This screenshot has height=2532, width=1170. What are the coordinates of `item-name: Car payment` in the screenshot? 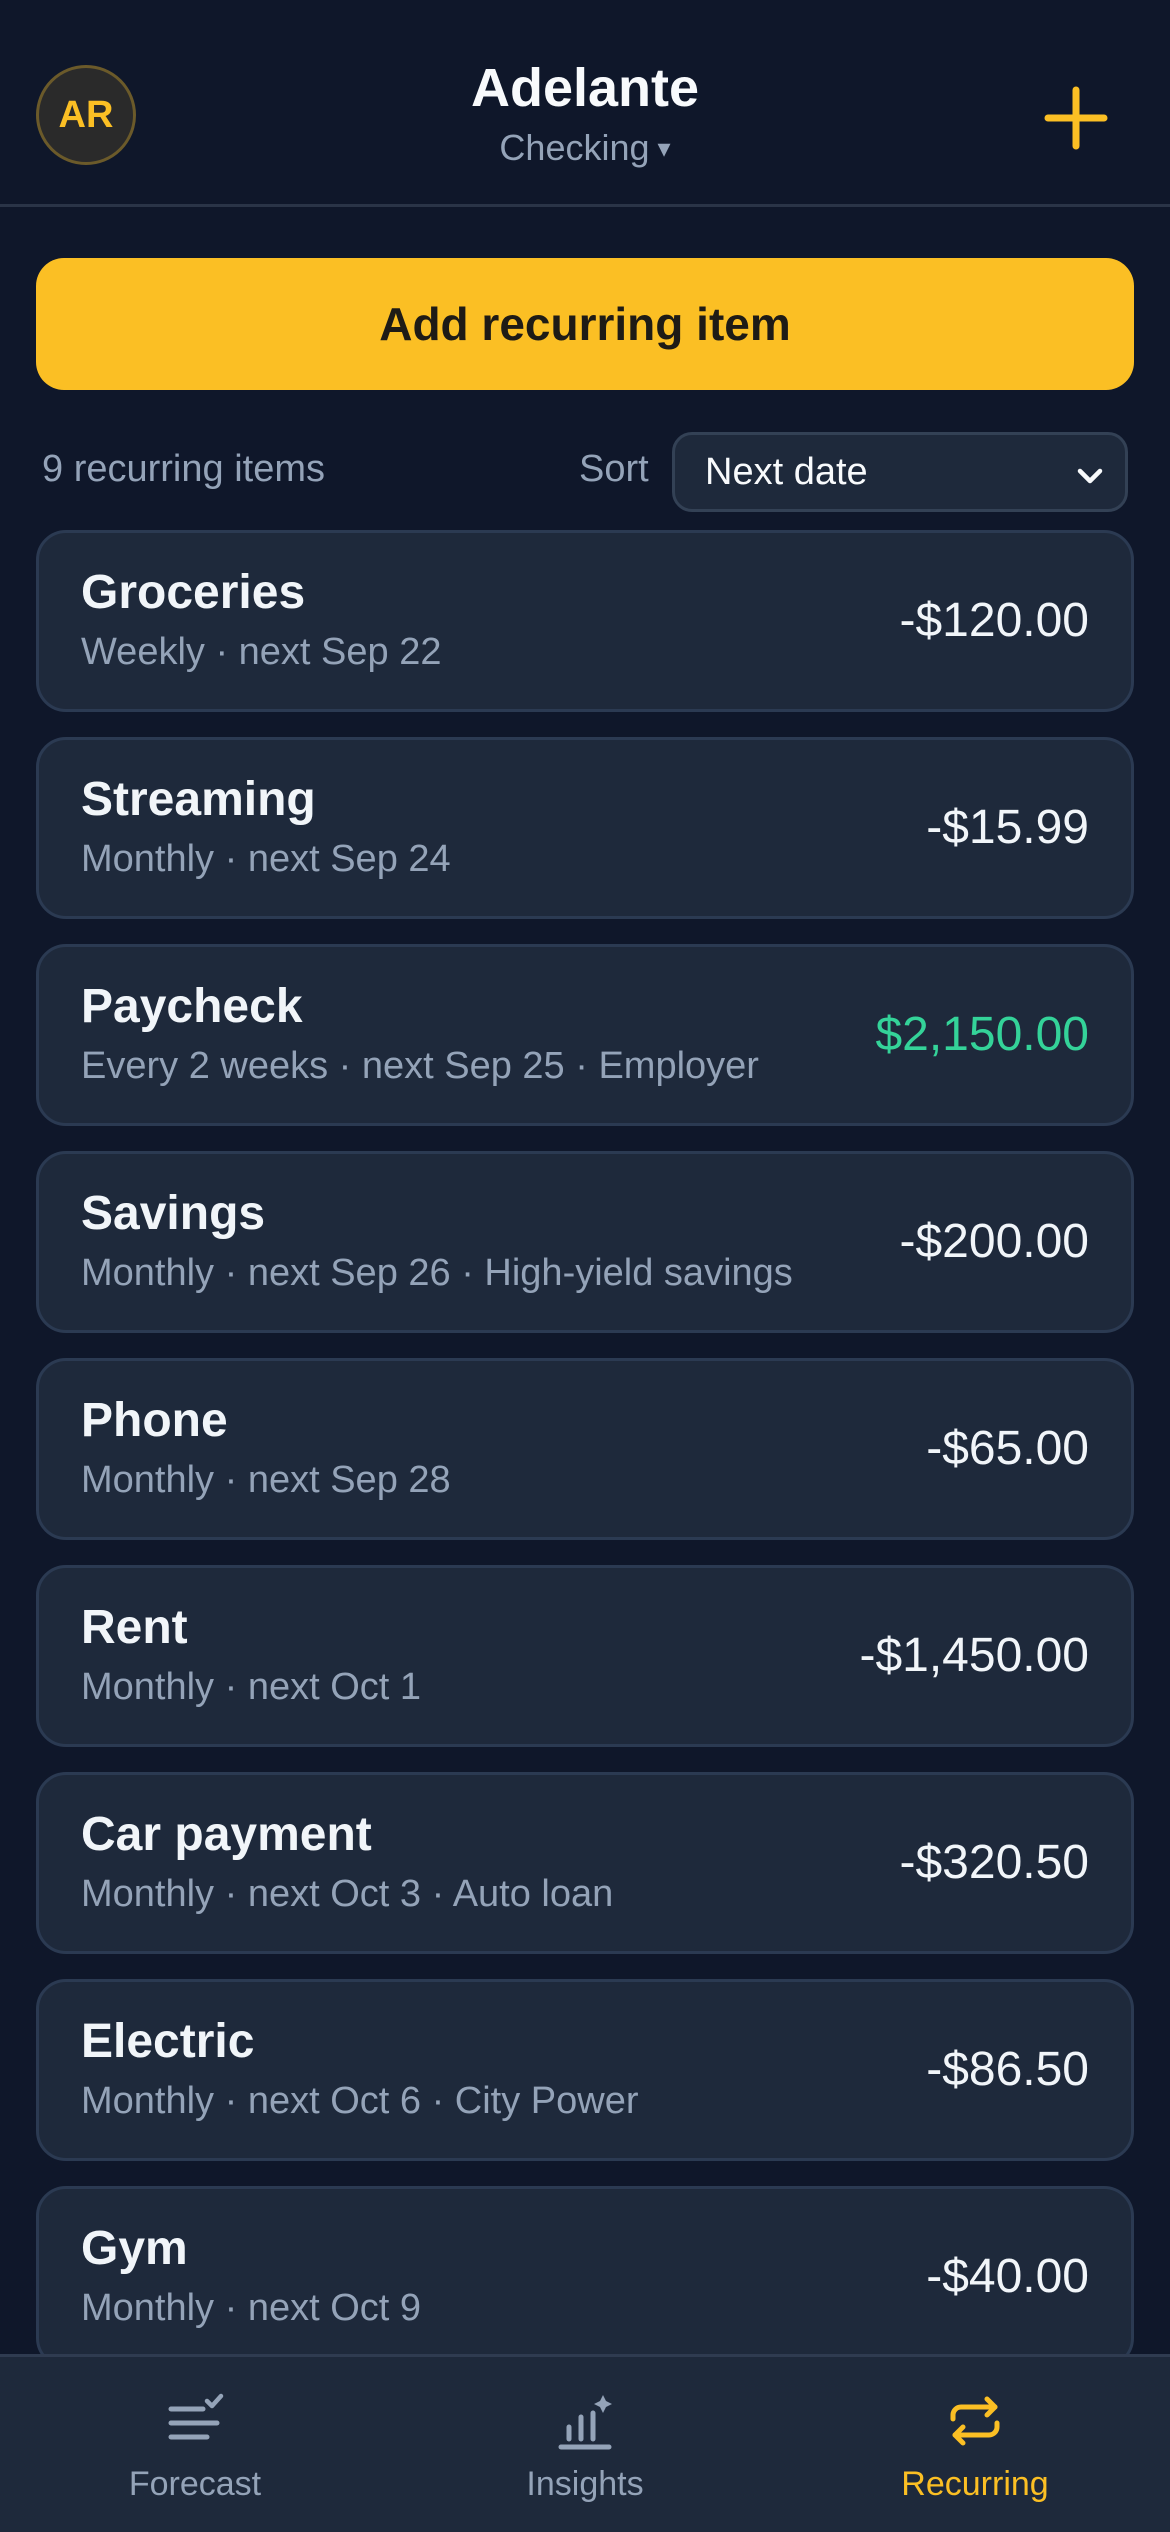 It's located at (226, 1834).